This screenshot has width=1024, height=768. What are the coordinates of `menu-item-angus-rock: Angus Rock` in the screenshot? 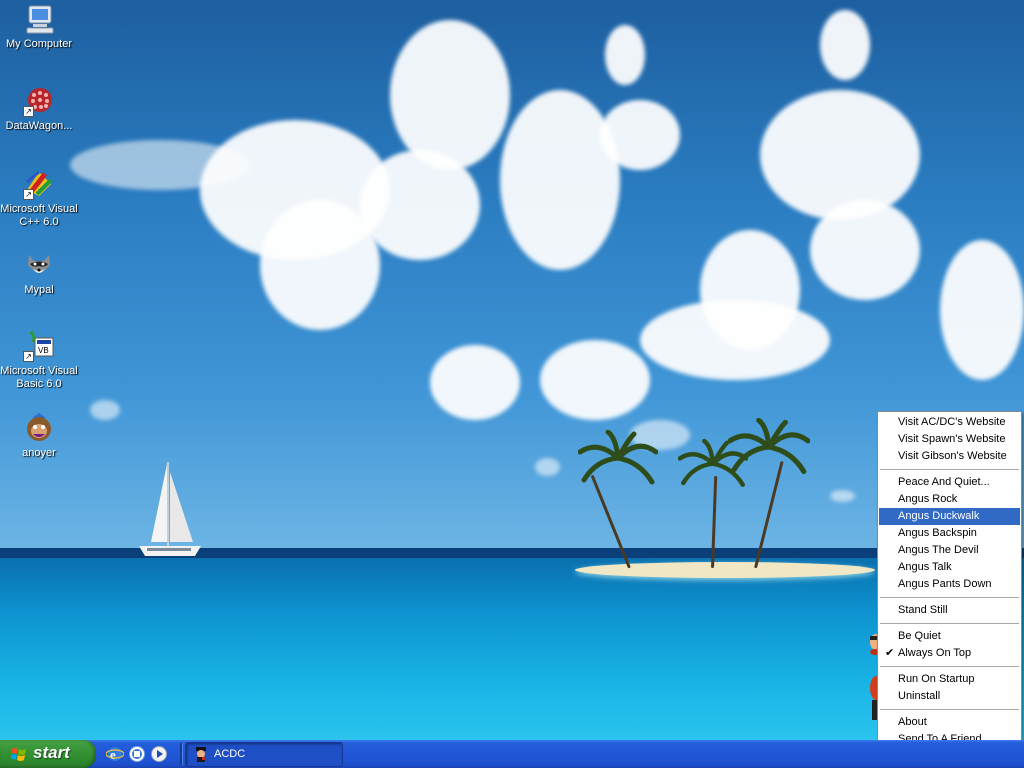 It's located at (949, 499).